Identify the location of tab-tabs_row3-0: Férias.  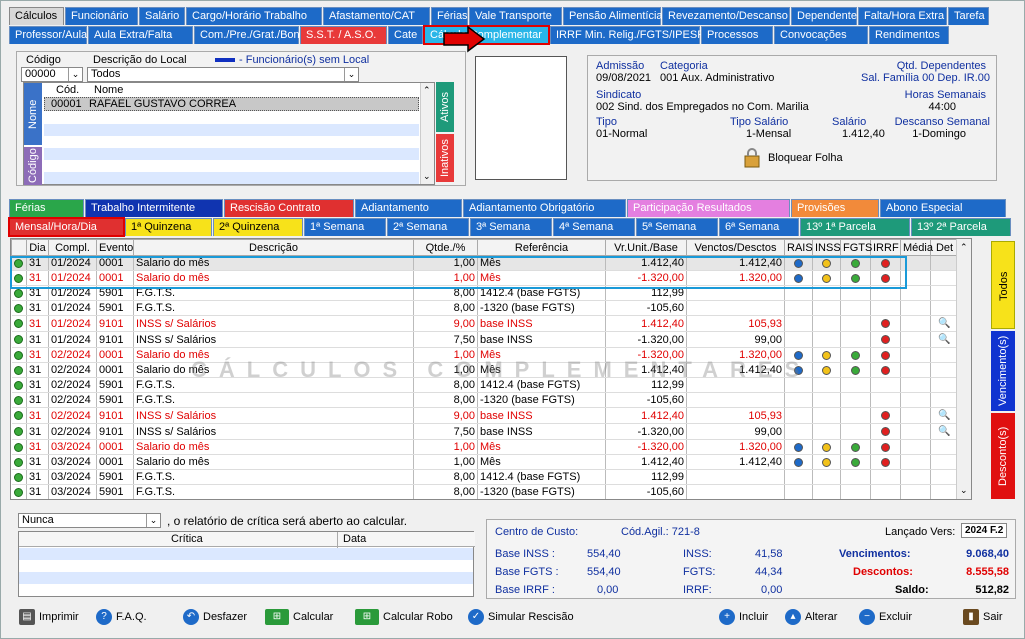
(46, 208).